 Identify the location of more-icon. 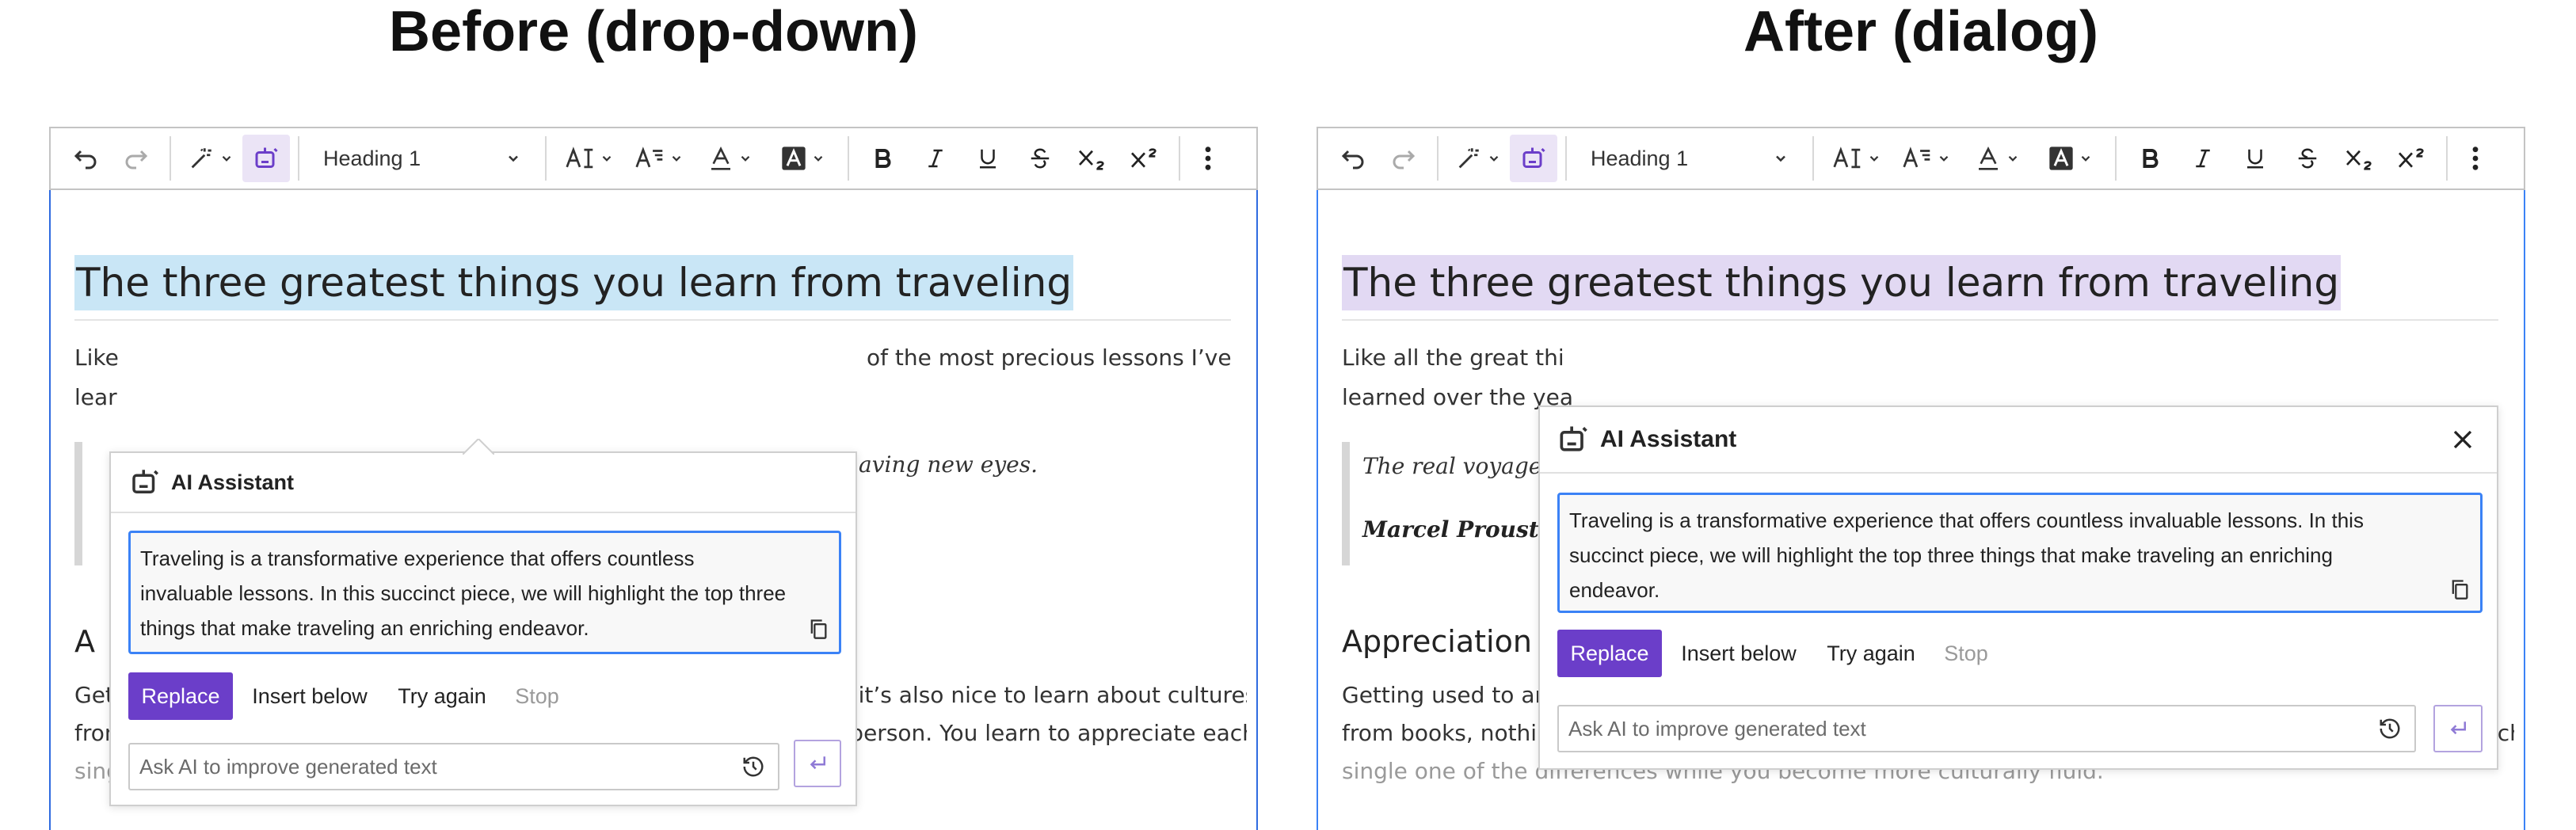
(2476, 158).